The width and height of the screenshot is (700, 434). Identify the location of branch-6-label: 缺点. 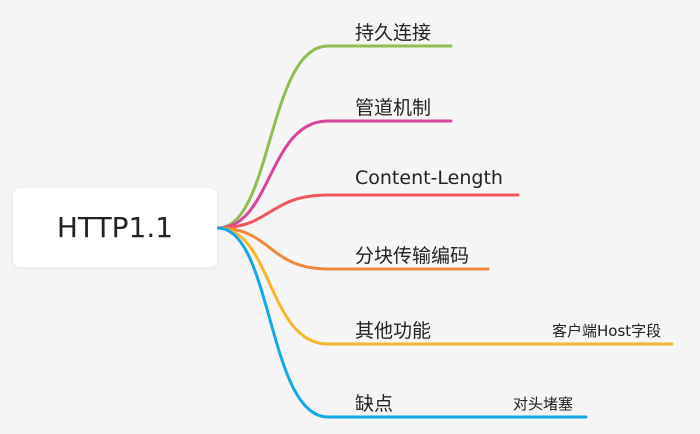
(374, 402).